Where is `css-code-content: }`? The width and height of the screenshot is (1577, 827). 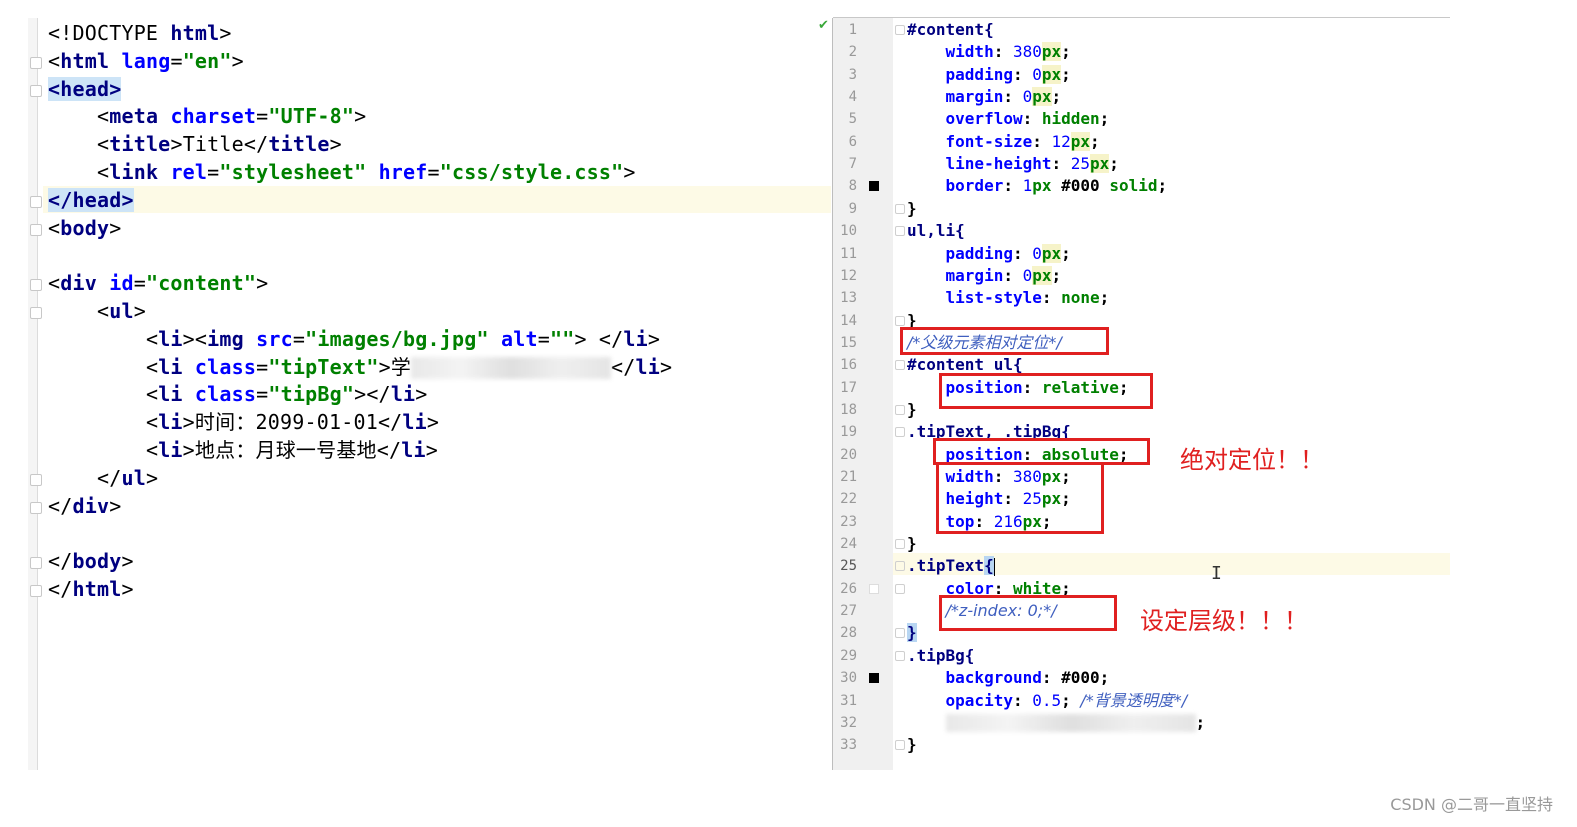
css-code-content: } is located at coordinates (912, 410).